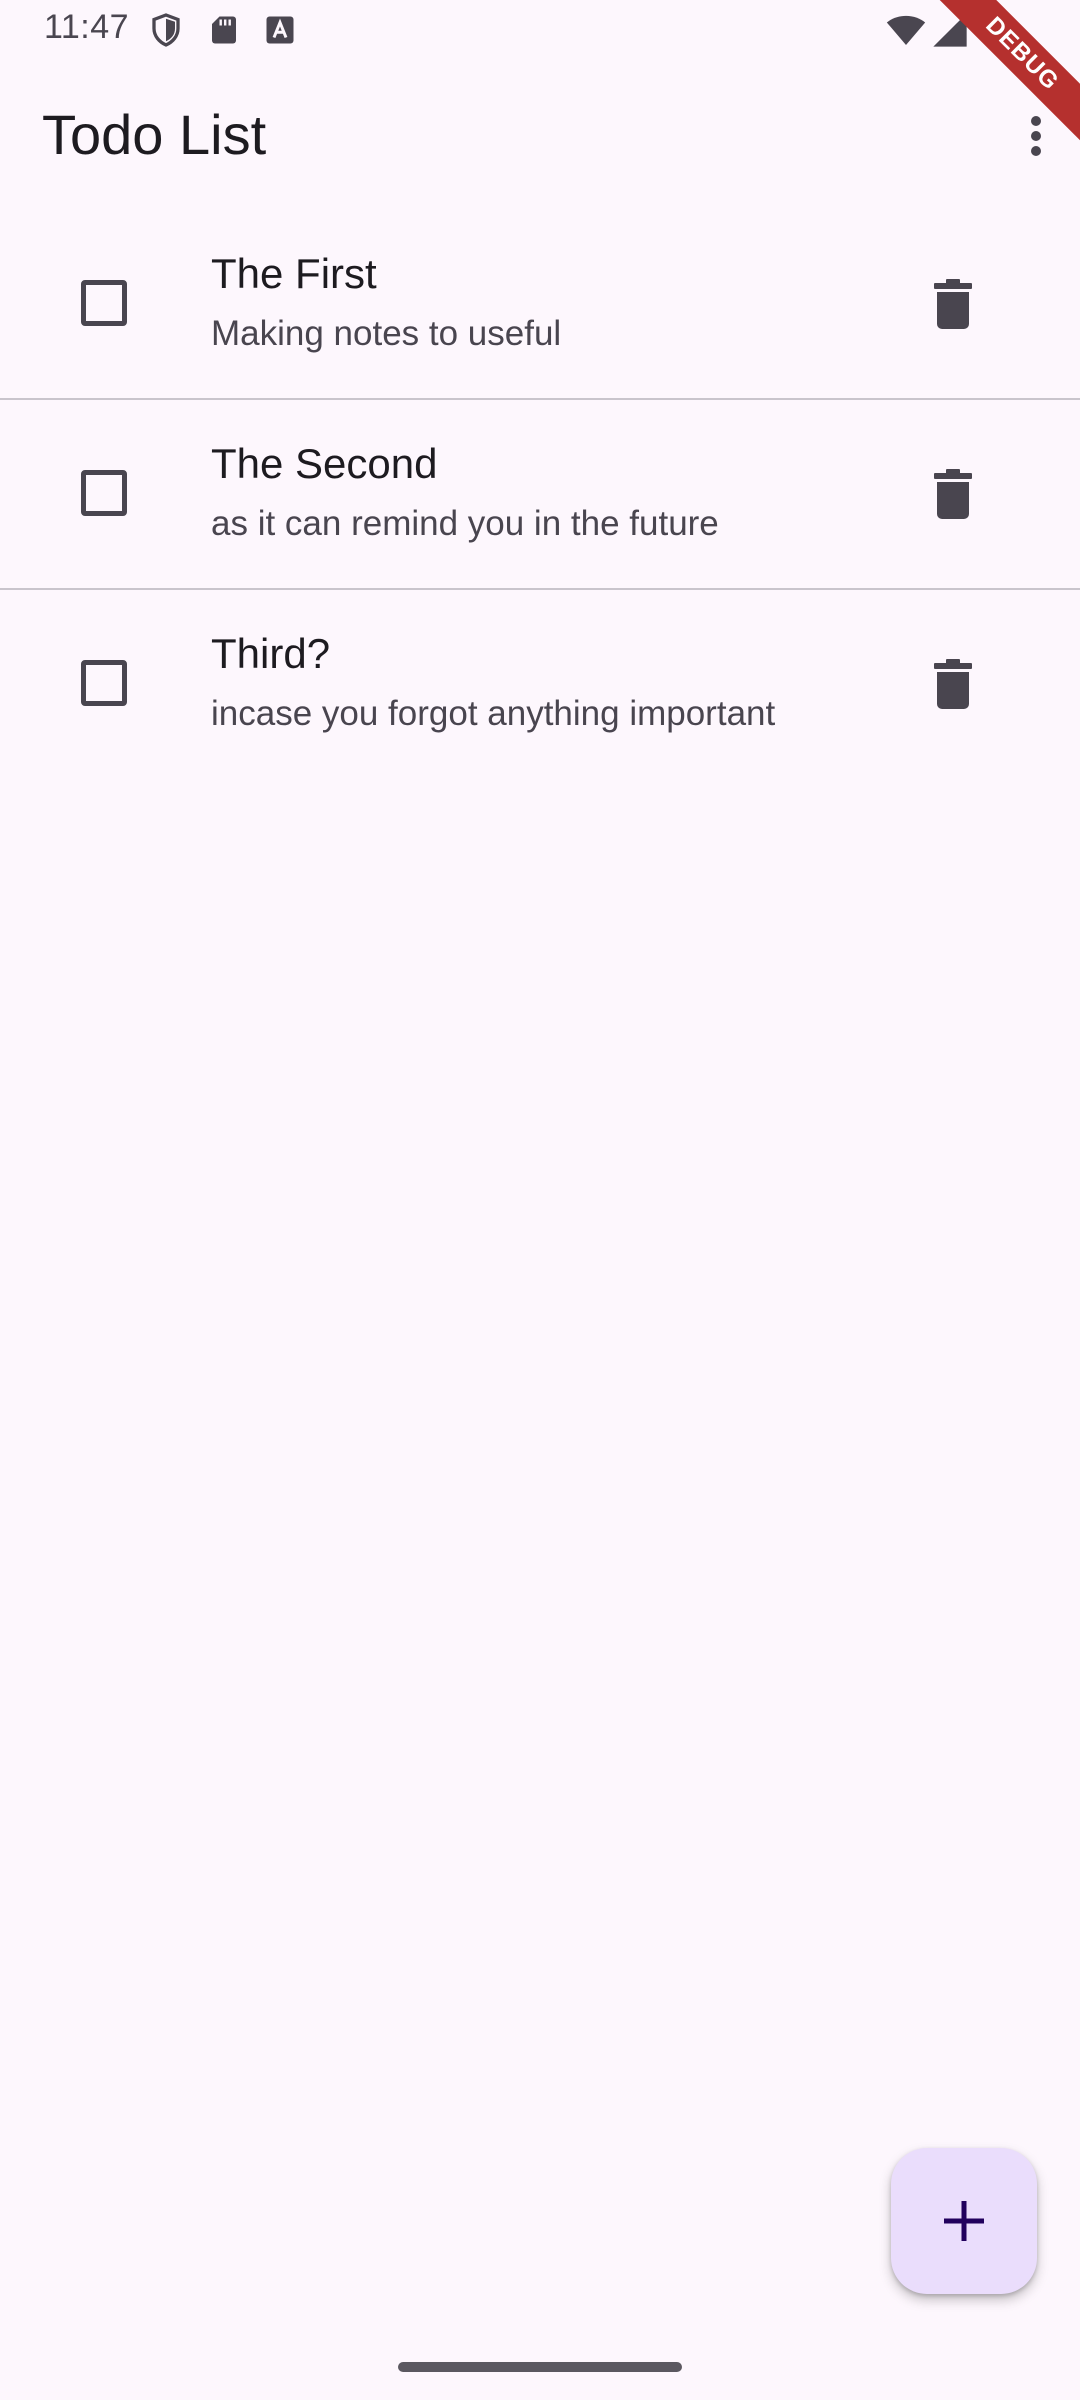 This screenshot has height=2400, width=1080. What do you see at coordinates (224, 30) in the screenshot?
I see `sd-card-icon` at bounding box center [224, 30].